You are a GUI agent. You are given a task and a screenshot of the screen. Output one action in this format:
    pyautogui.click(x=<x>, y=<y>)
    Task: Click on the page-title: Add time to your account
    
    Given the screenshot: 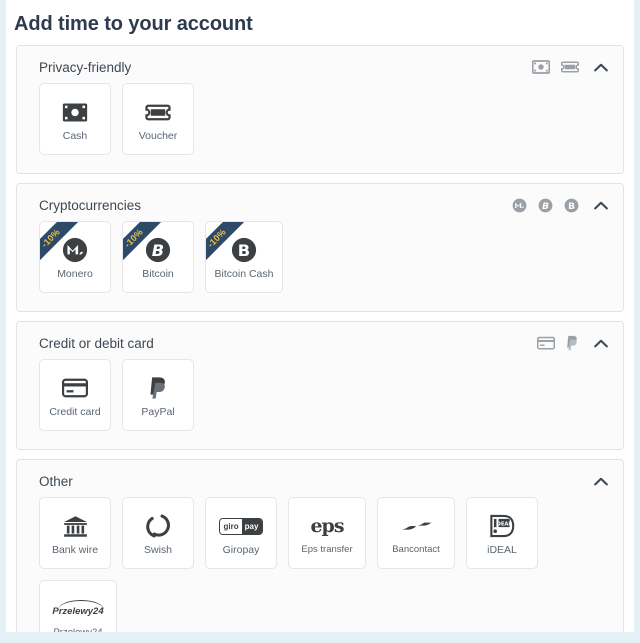 What is the action you would take?
    pyautogui.click(x=133, y=24)
    